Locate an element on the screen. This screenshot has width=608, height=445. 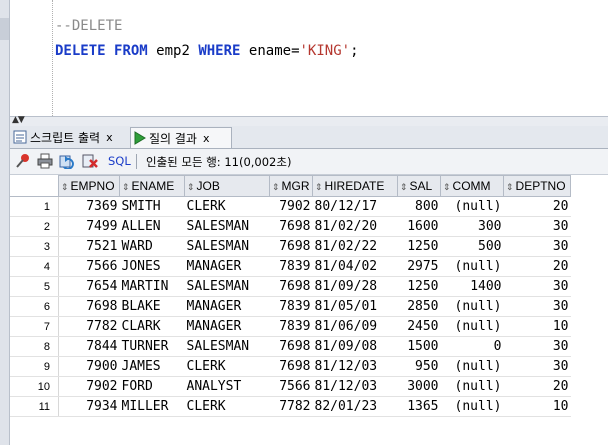
cell-ename: SMITH is located at coordinates (152, 206).